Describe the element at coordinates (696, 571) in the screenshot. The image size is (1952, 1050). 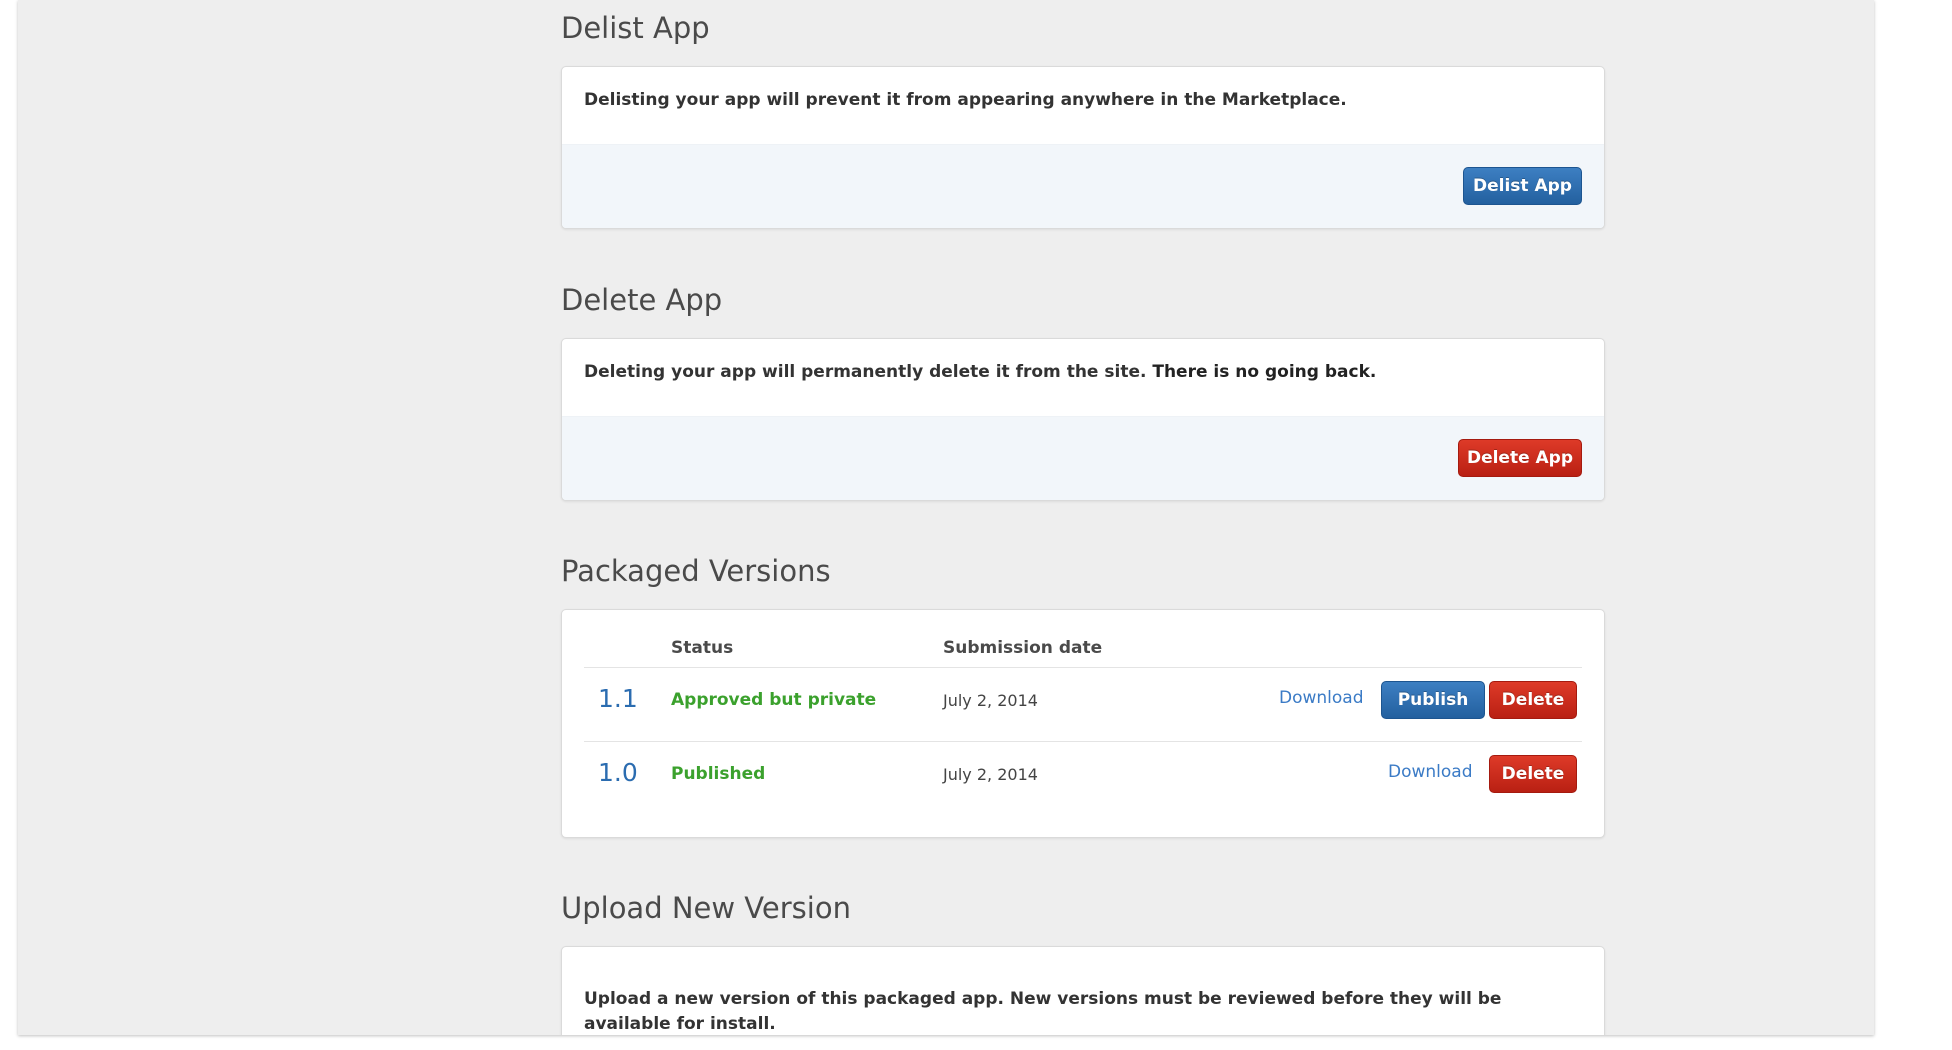
I see `packaged-section-title: Packaged Versions` at that location.